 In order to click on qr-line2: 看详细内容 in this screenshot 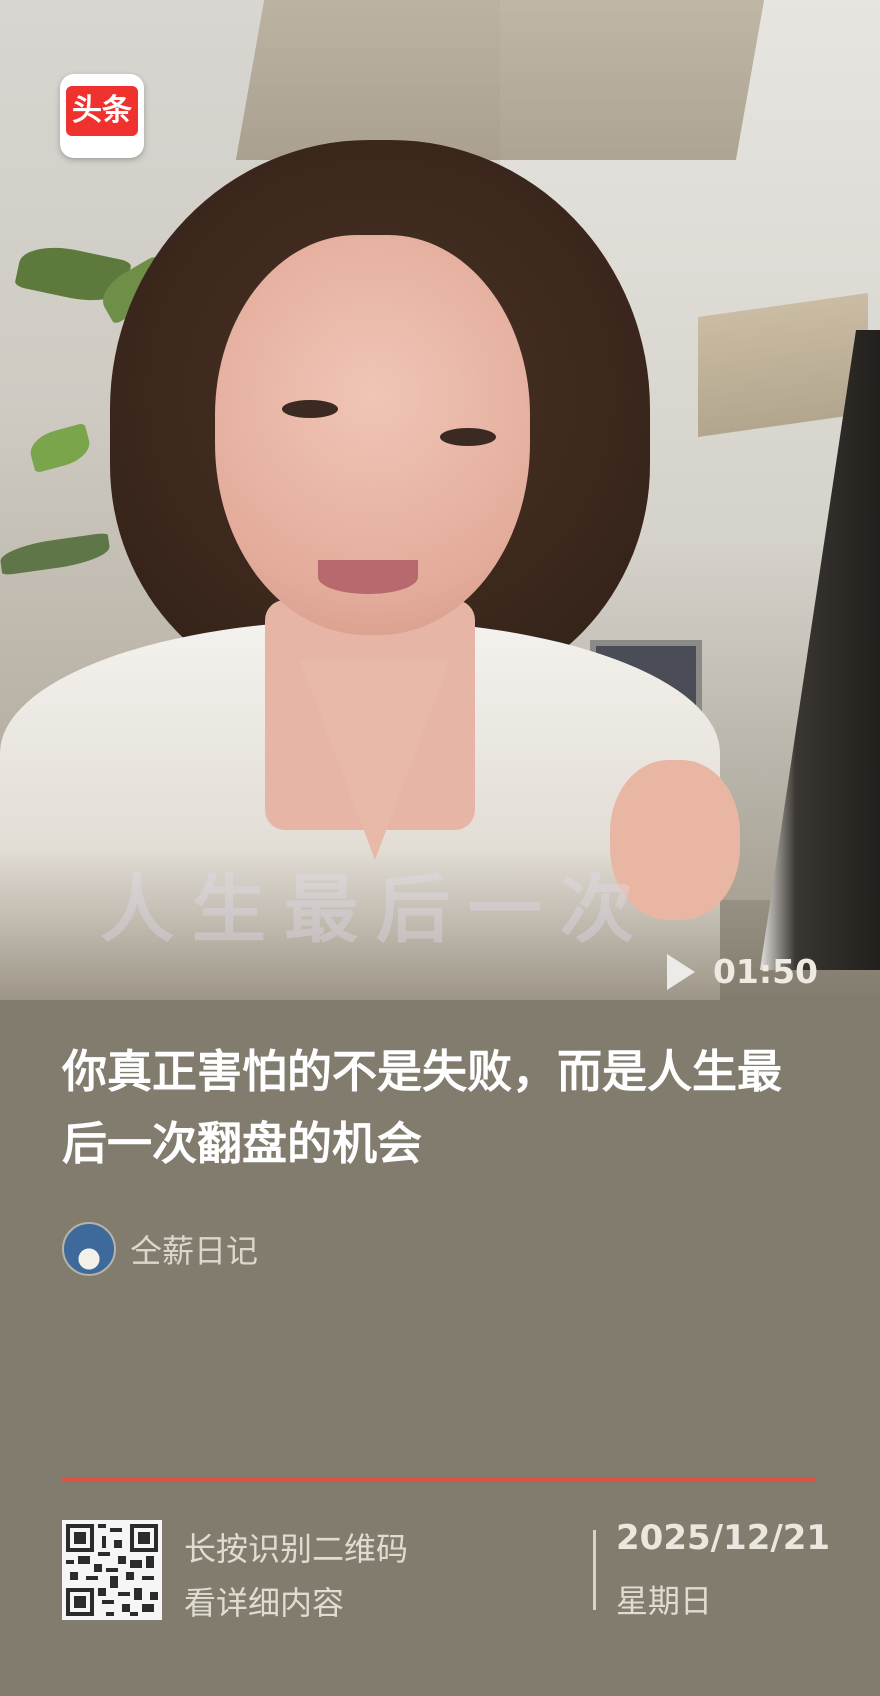, I will do `click(264, 1603)`.